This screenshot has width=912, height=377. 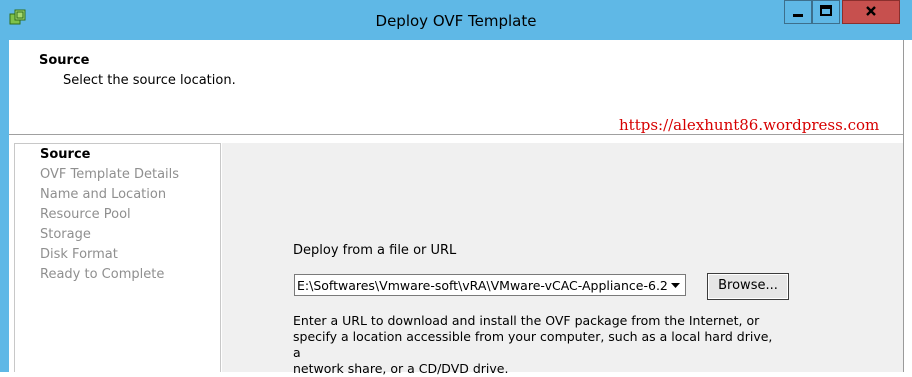 I want to click on close-icon, so click(x=871, y=12).